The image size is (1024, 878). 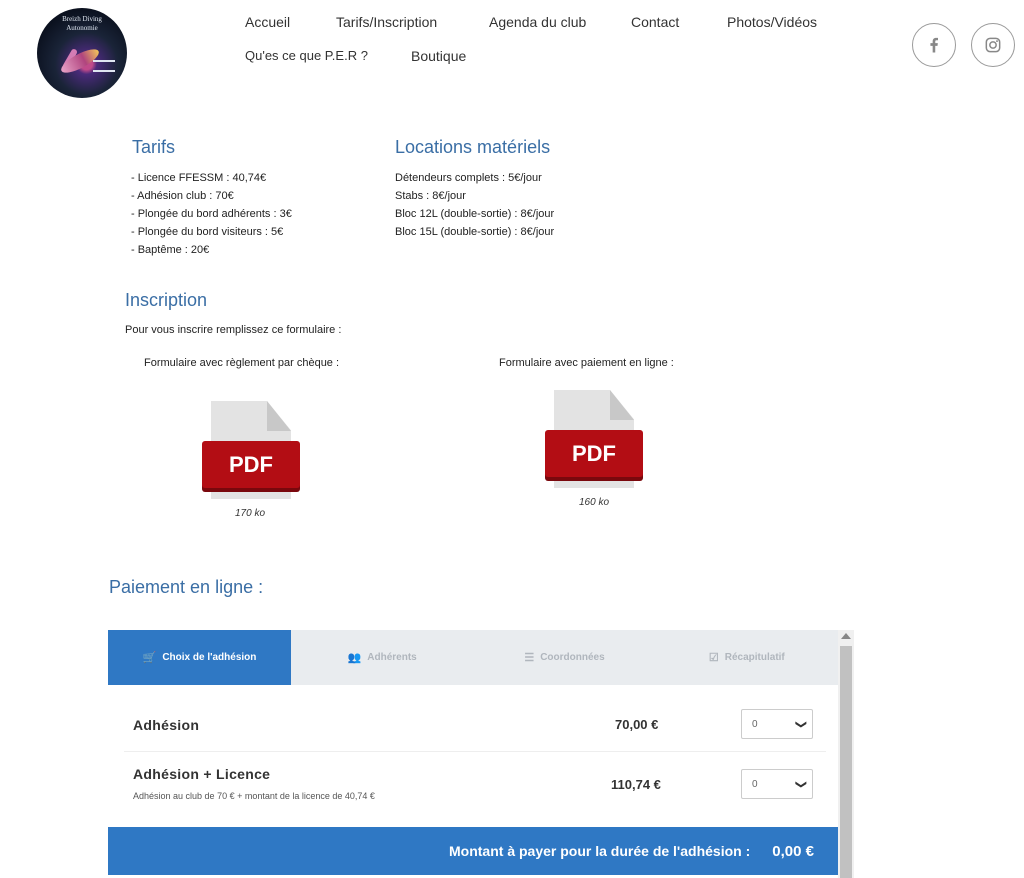 What do you see at coordinates (468, 178) in the screenshot?
I see `location-item: Détendeurs complets : 5€/jour` at bounding box center [468, 178].